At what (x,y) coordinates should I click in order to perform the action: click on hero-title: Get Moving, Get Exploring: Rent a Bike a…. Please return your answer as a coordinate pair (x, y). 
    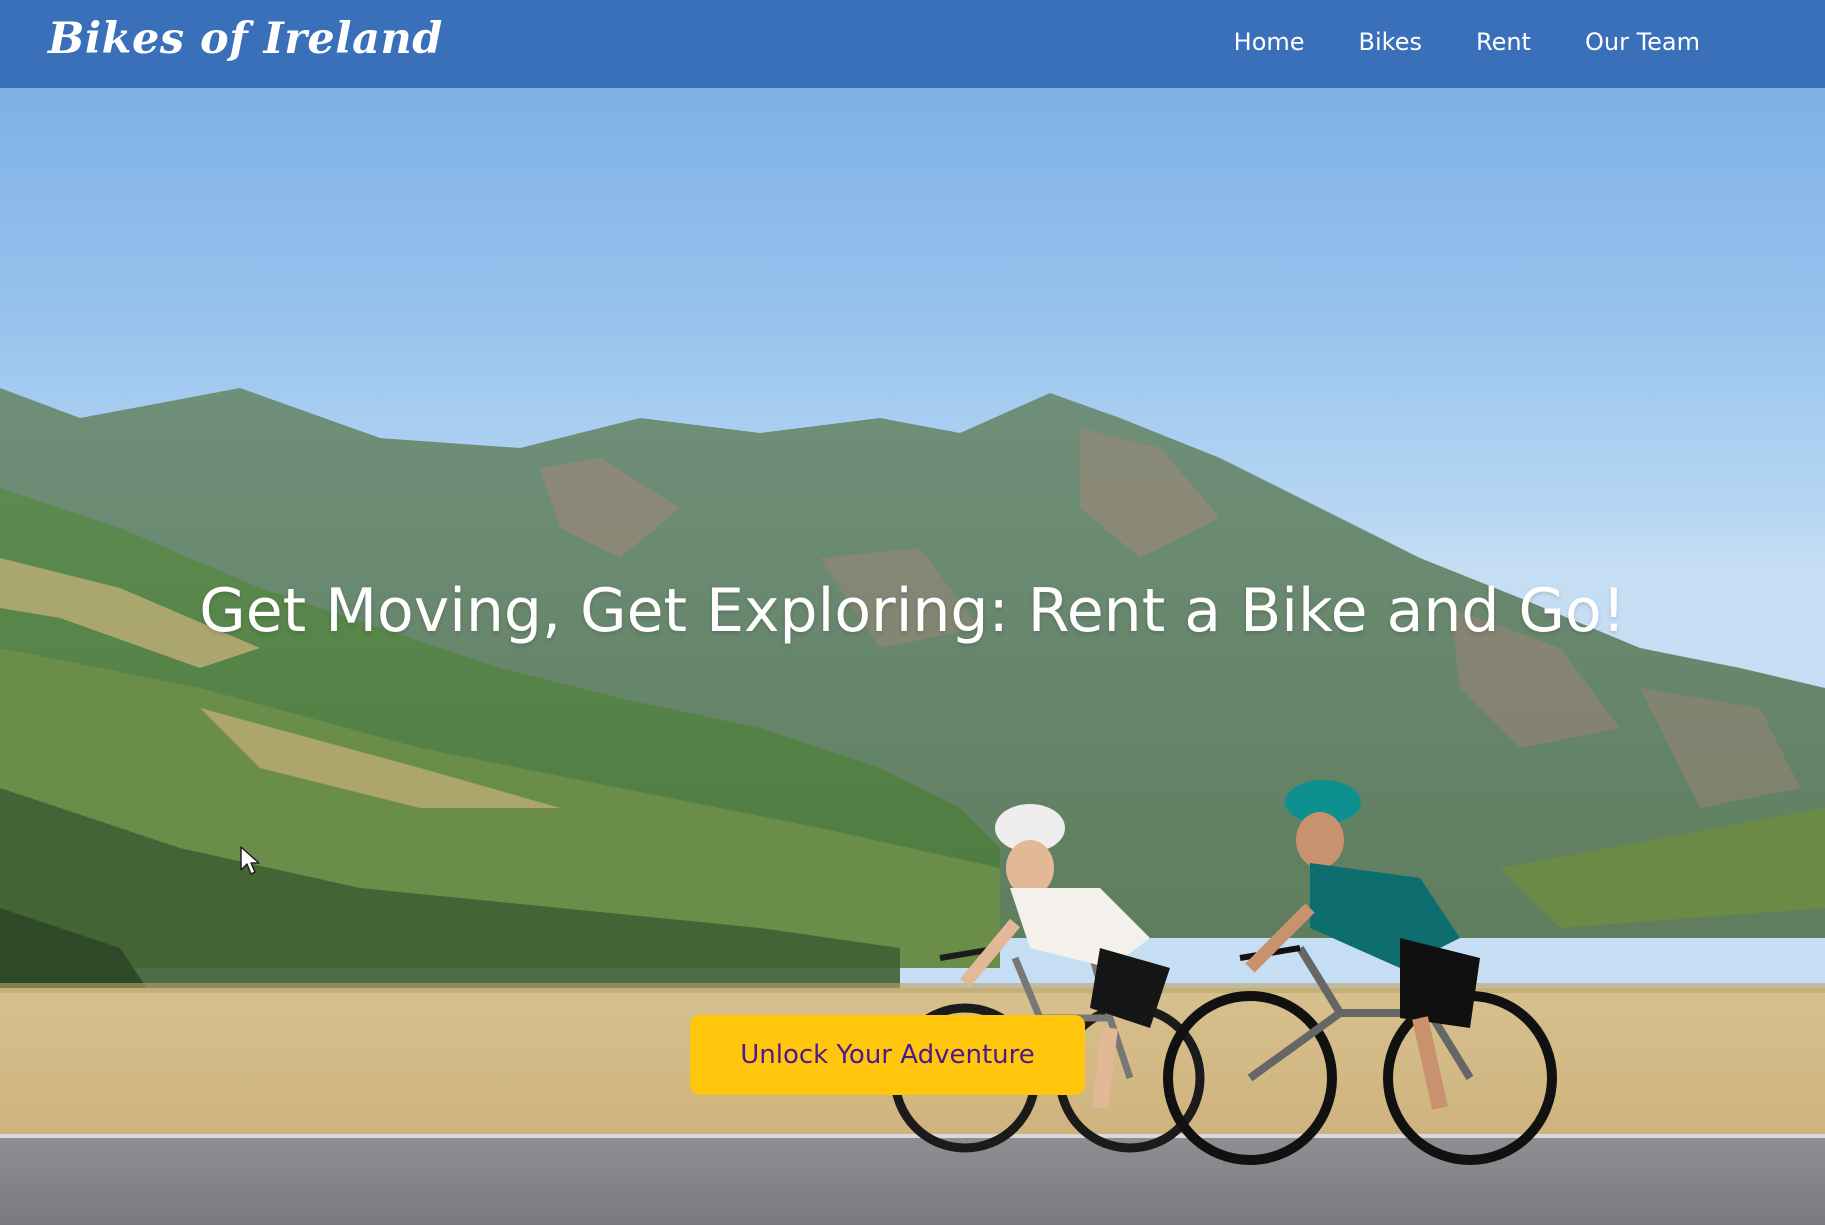
    Looking at the image, I should click on (912, 611).